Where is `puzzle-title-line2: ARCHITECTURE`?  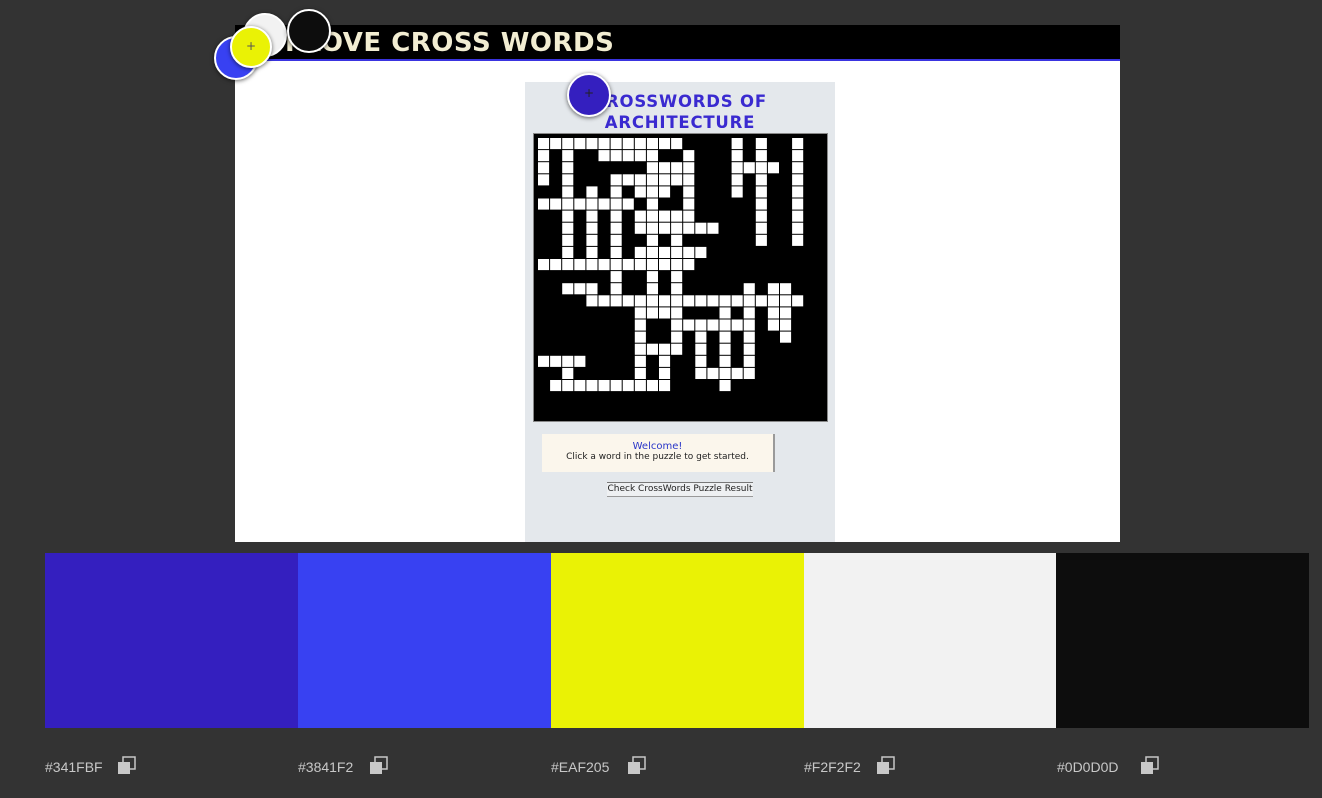
puzzle-title-line2: ARCHITECTURE is located at coordinates (680, 122).